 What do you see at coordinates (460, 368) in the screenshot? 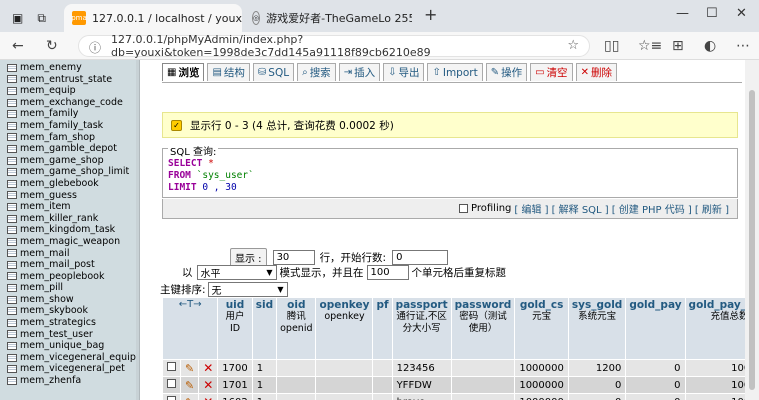
I see `table-row: ✎✕17001123456100000012000100000` at bounding box center [460, 368].